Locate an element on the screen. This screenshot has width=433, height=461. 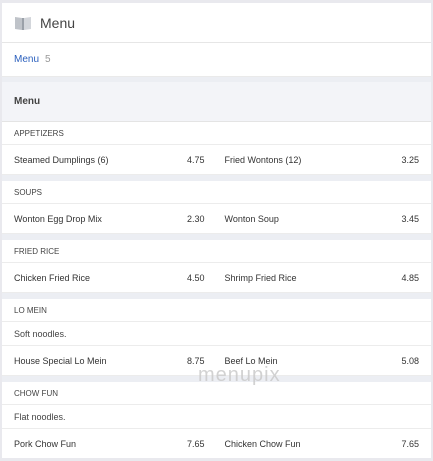
item-name: Chicken Fried Rice is located at coordinates (52, 277).